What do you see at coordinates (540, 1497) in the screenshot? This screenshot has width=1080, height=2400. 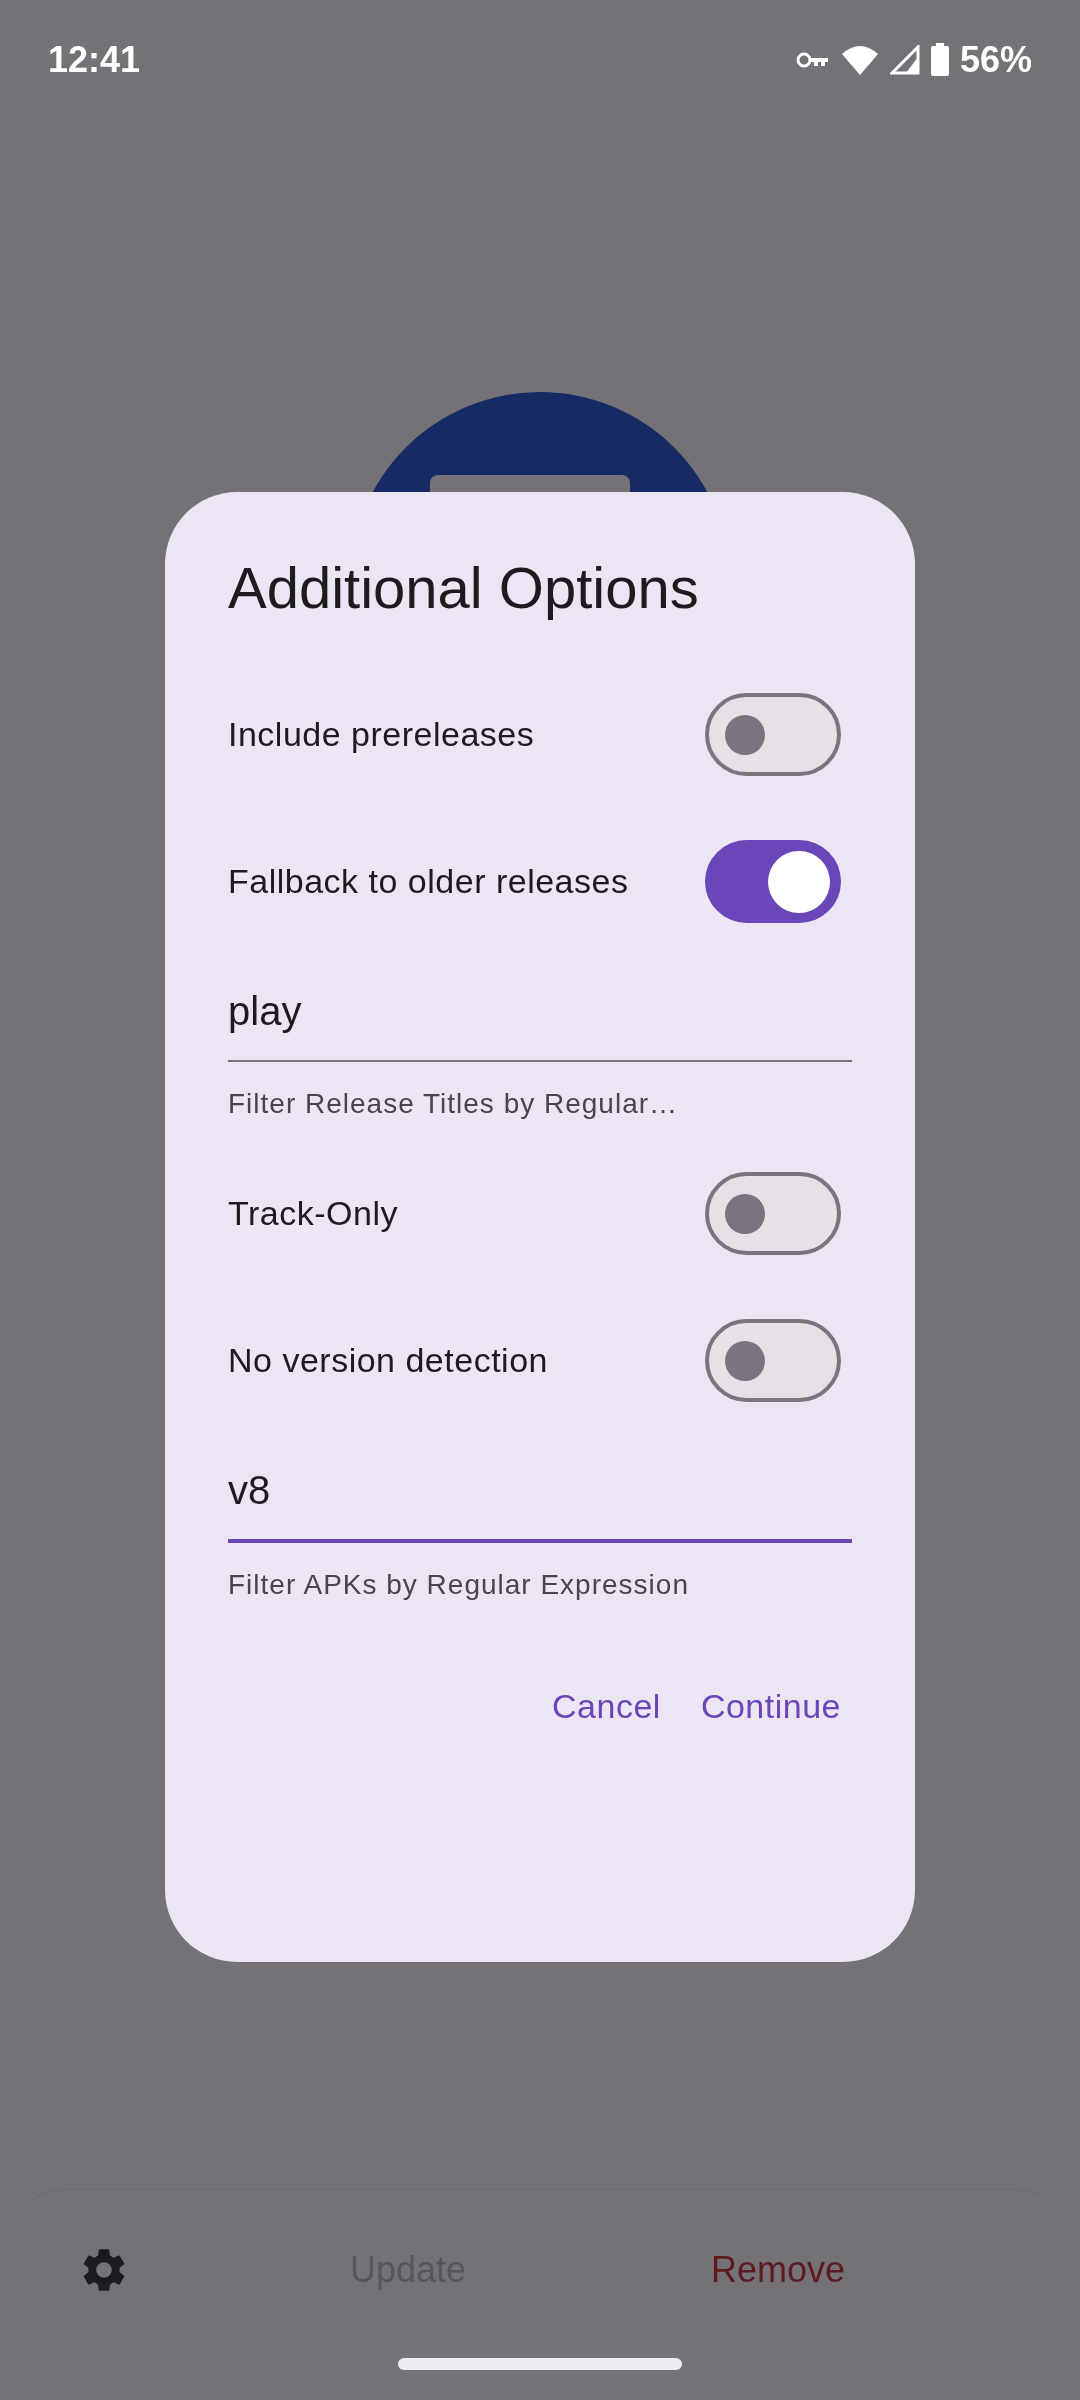 I see `text-field: v8` at bounding box center [540, 1497].